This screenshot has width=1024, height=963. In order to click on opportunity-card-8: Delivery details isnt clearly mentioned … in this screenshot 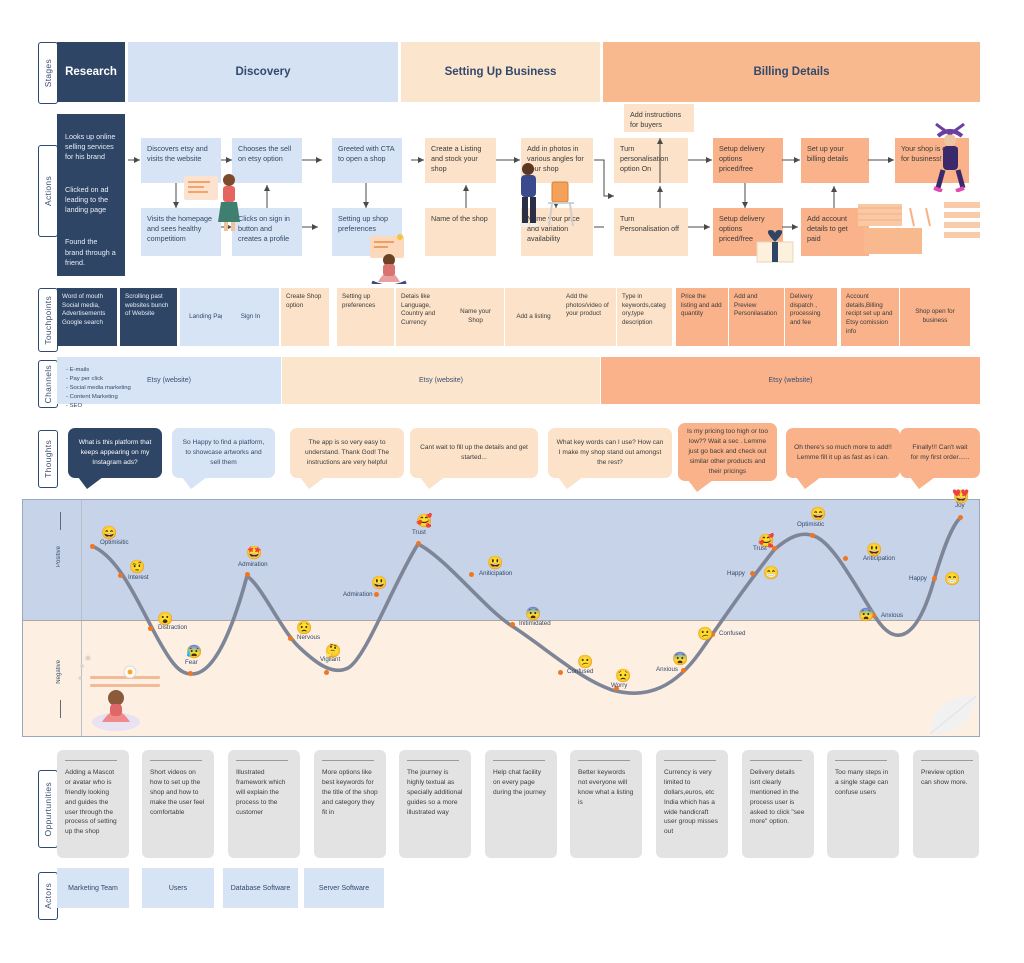, I will do `click(778, 804)`.